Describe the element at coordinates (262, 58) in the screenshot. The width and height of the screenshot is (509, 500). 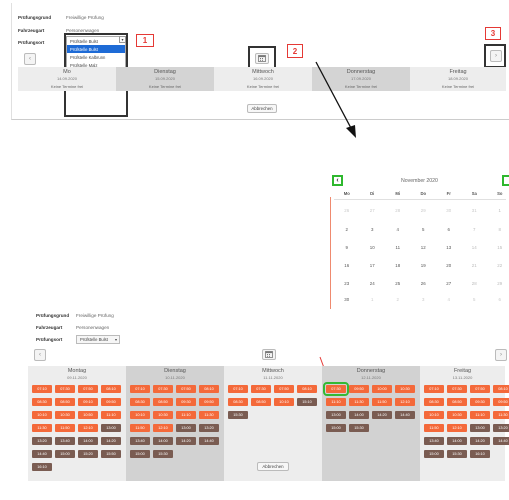
I see `calendar-button` at that location.